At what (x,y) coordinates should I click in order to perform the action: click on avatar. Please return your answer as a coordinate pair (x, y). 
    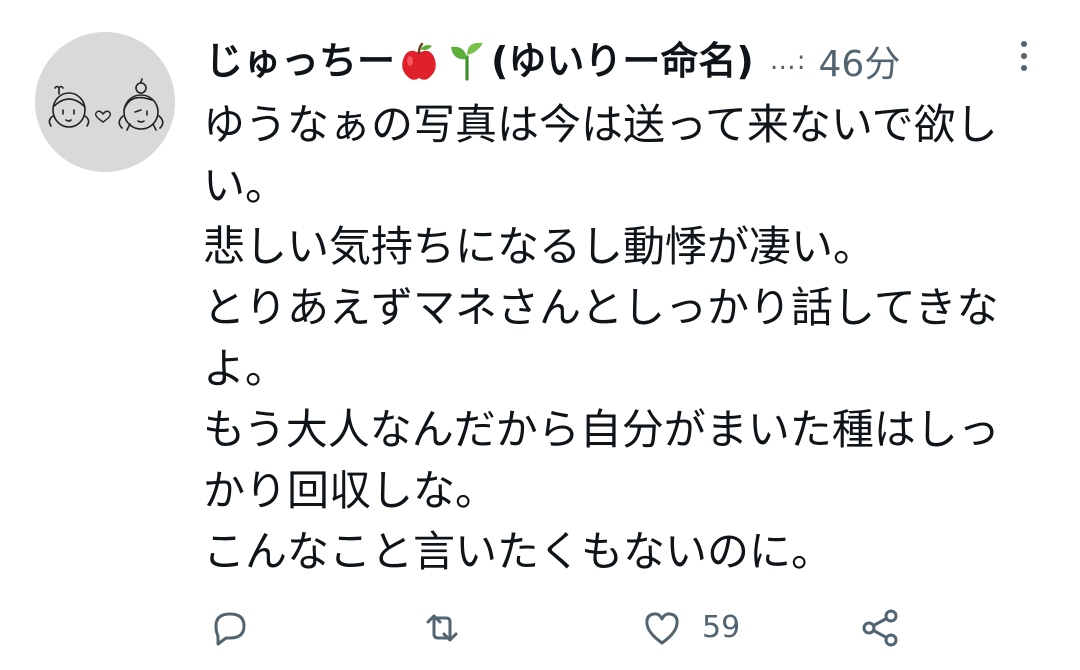
    Looking at the image, I should click on (105, 102).